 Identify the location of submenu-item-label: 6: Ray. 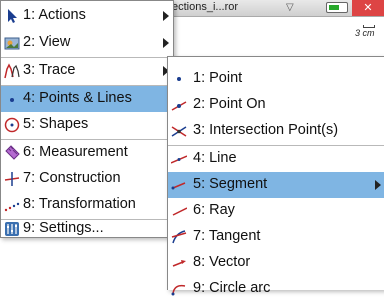
(214, 210).